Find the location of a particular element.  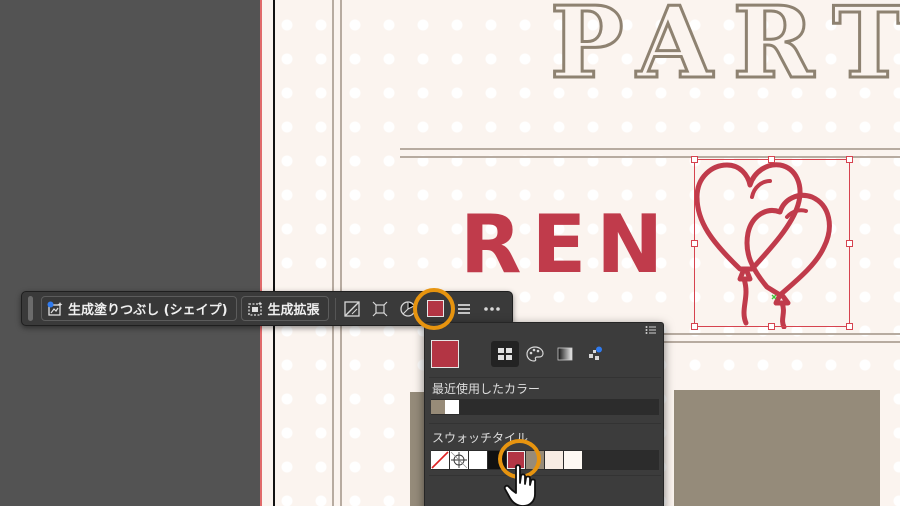

registration-mark-icon is located at coordinates (459, 460).